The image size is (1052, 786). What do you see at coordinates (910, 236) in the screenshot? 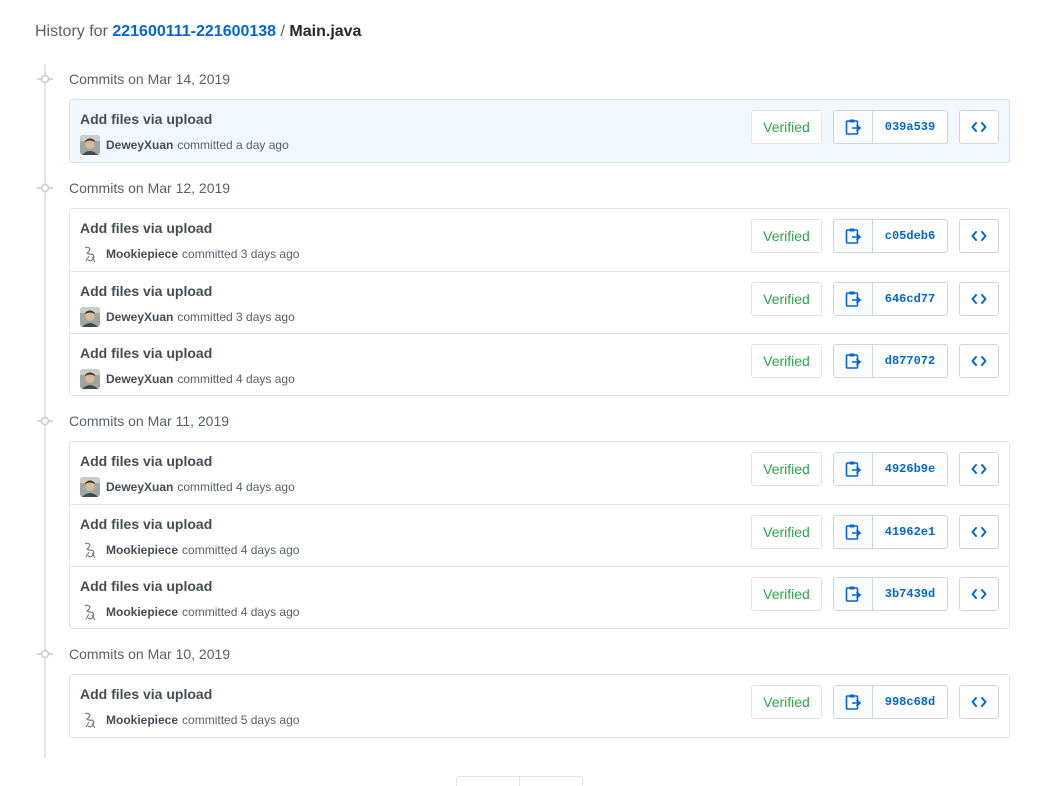
I see `commit-sha-link: c05deb6` at bounding box center [910, 236].